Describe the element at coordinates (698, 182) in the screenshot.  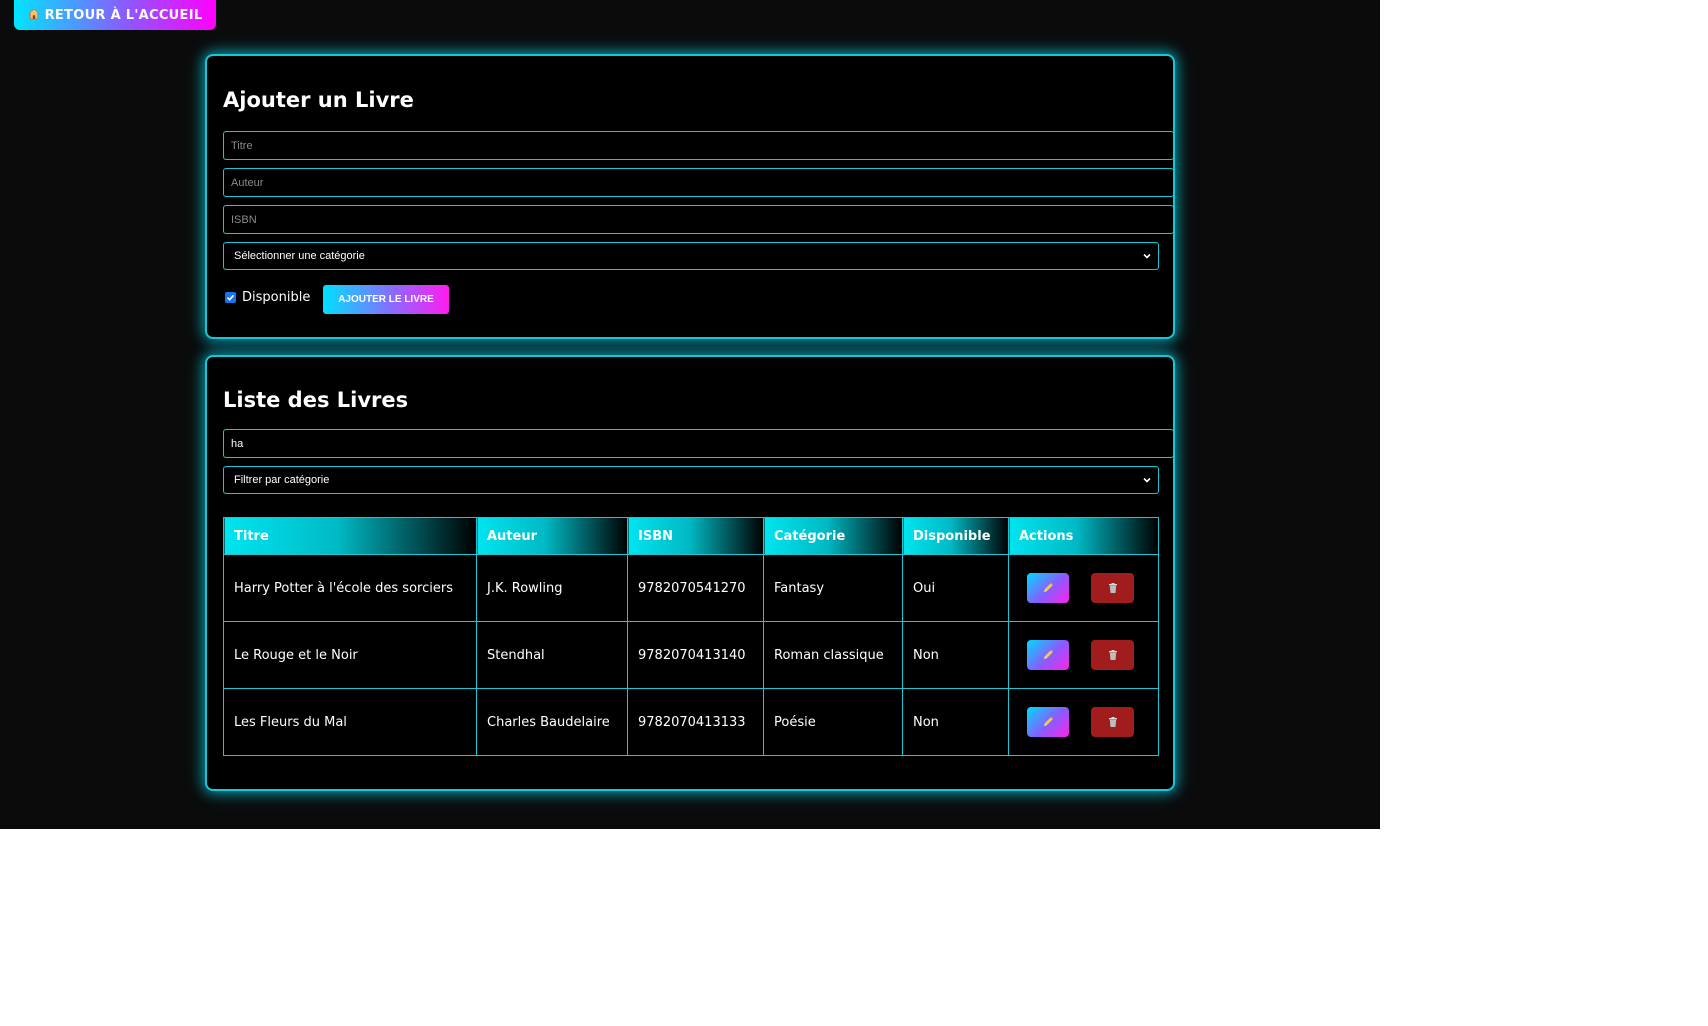
I see `author-input` at that location.